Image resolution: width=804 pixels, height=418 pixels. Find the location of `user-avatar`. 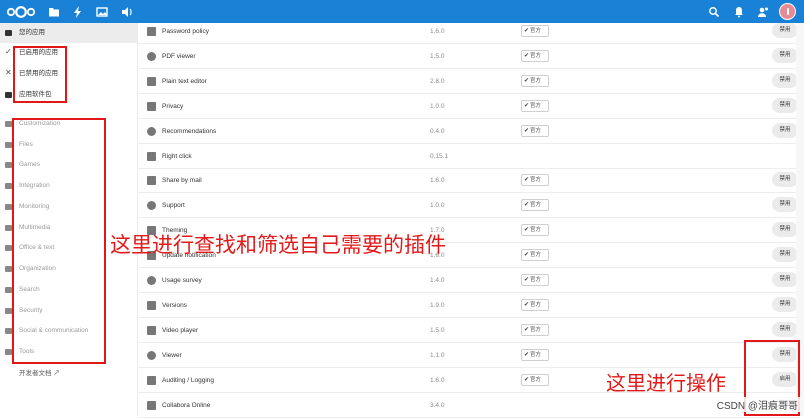

user-avatar is located at coordinates (787, 11).